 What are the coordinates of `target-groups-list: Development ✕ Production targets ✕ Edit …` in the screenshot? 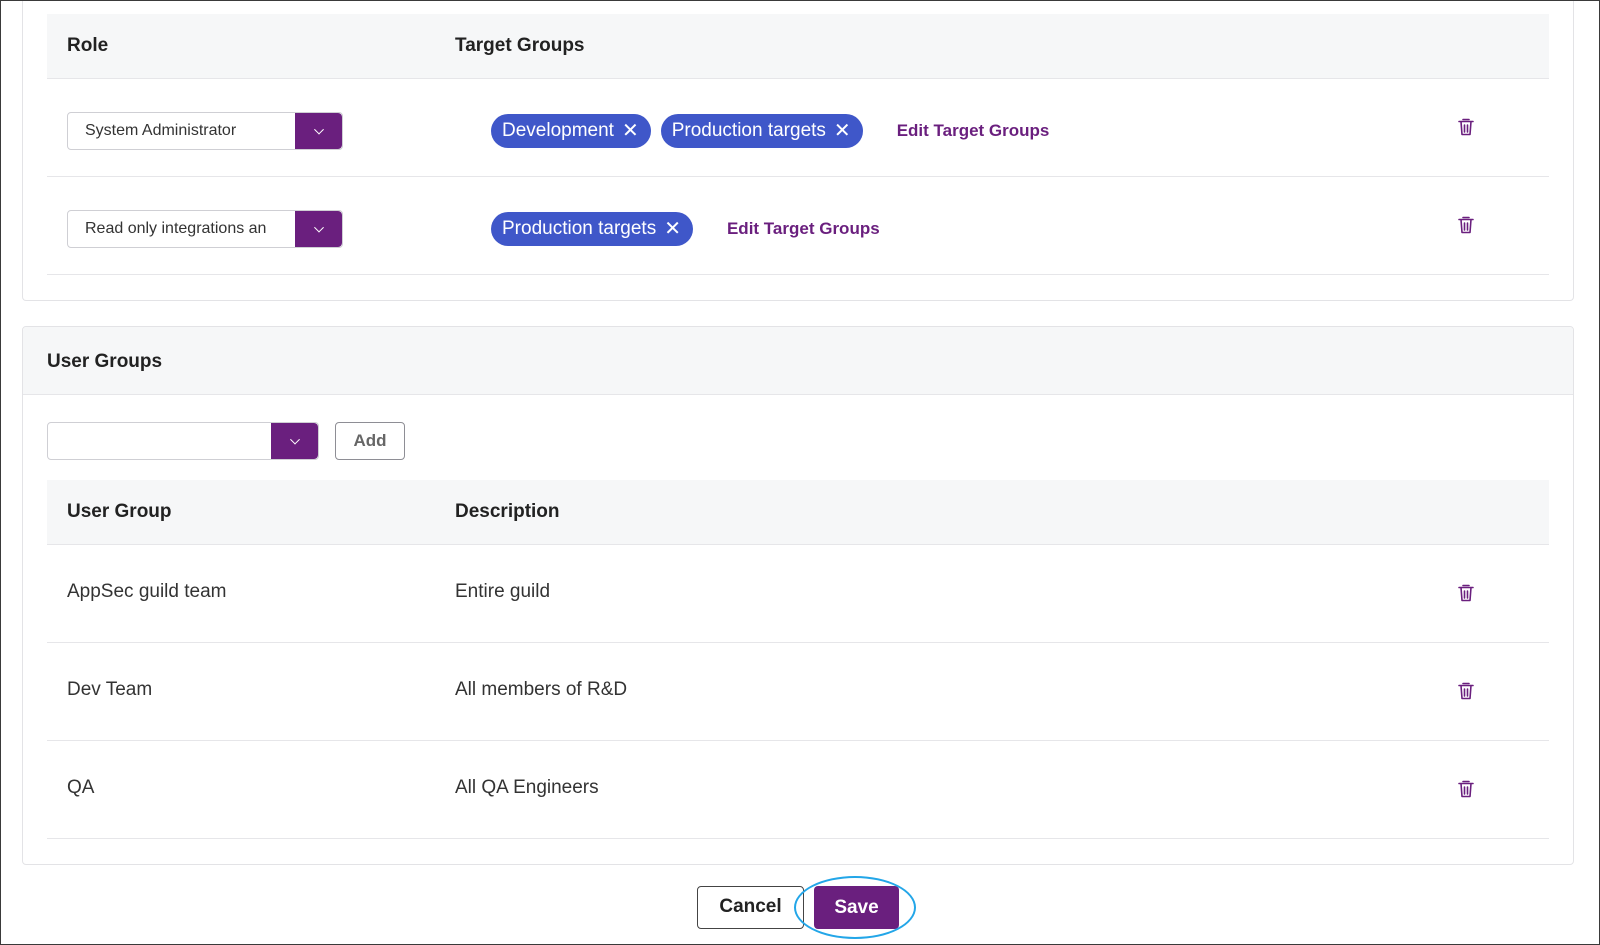 It's located at (770, 131).